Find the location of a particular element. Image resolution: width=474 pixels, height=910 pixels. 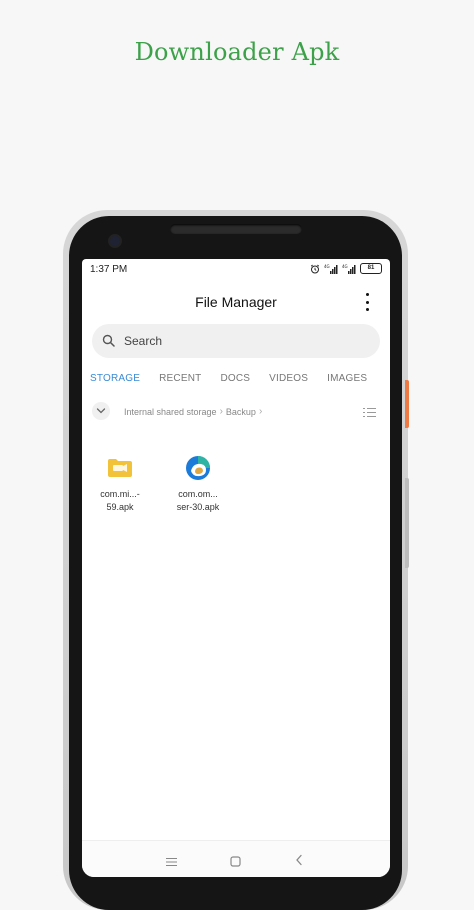

home-icon is located at coordinates (235, 863).